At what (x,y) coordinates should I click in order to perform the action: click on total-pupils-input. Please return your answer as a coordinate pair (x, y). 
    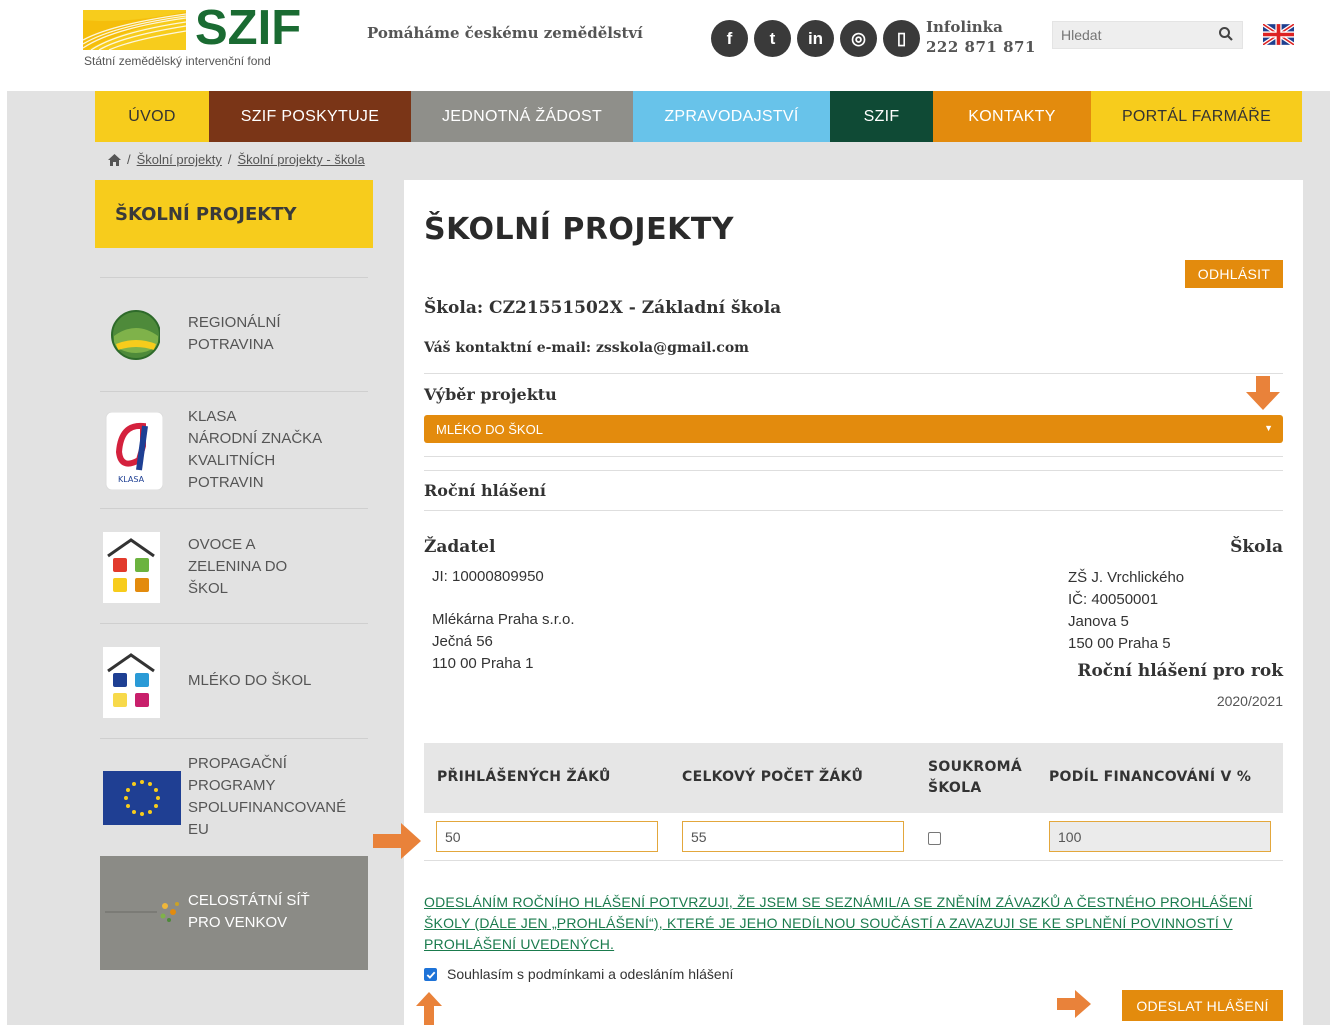
    Looking at the image, I should click on (793, 836).